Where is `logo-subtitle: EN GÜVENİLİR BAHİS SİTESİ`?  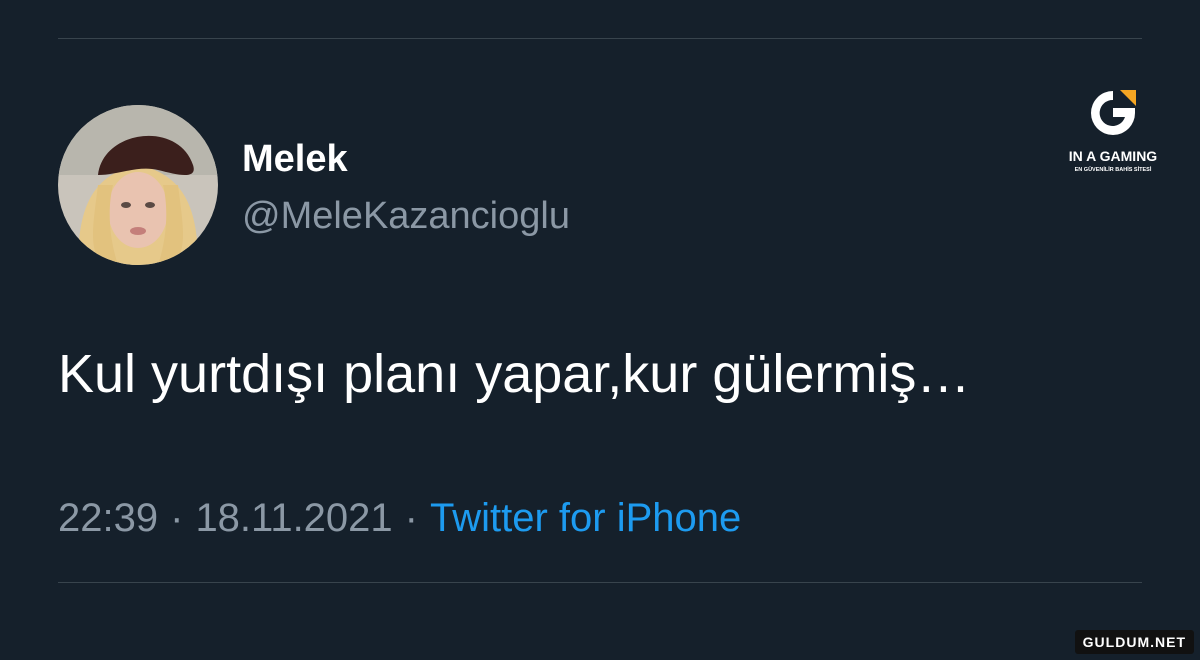 logo-subtitle: EN GÜVENİLİR BAHİS SİTESİ is located at coordinates (1113, 170).